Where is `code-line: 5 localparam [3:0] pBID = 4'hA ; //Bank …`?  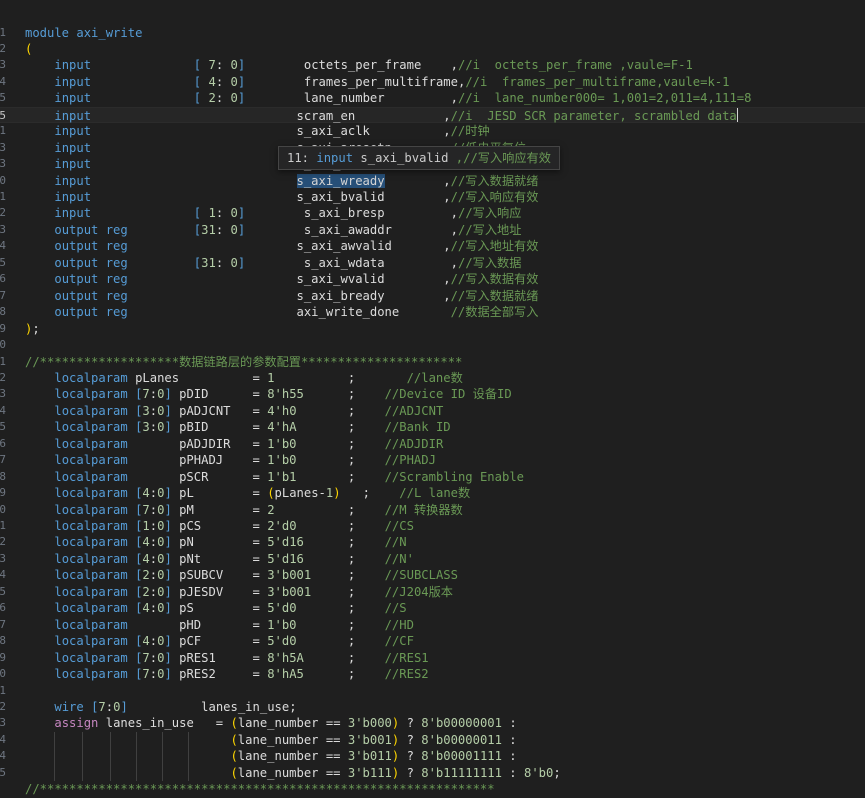 code-line: 5 localparam [3:0] pBID = 4'hA ; //Bank … is located at coordinates (432, 427).